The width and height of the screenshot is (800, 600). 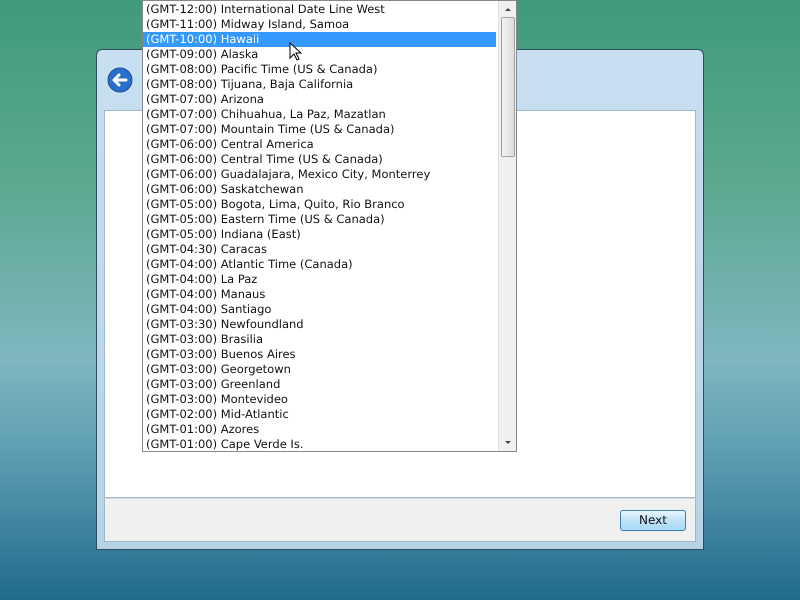 I want to click on timezone-option: (GMT-01:00) Azores, so click(x=319, y=429).